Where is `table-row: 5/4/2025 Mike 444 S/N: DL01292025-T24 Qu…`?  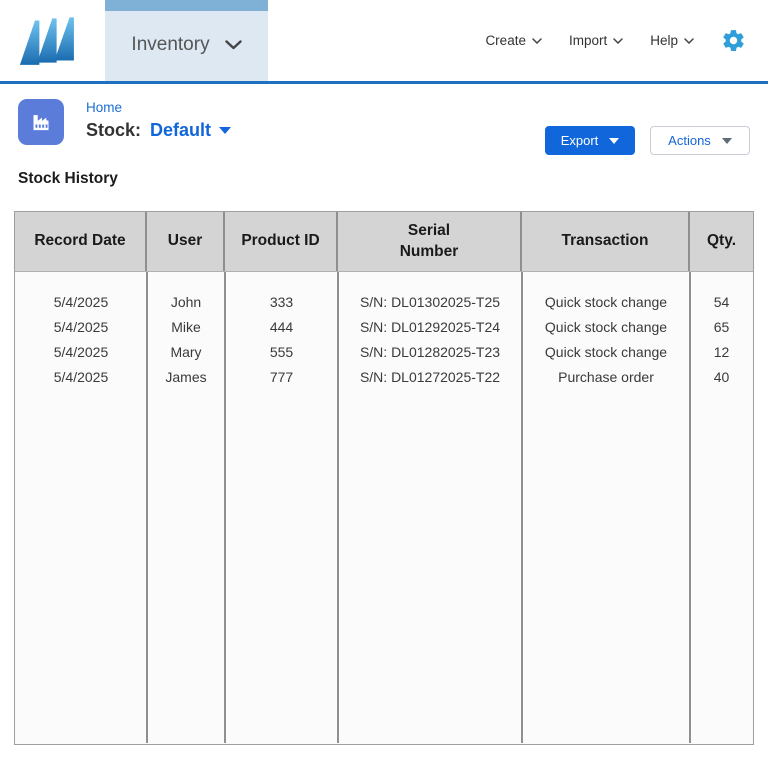
table-row: 5/4/2025 Mike 444 S/N: DL01292025-T24 Qu… is located at coordinates (384, 326).